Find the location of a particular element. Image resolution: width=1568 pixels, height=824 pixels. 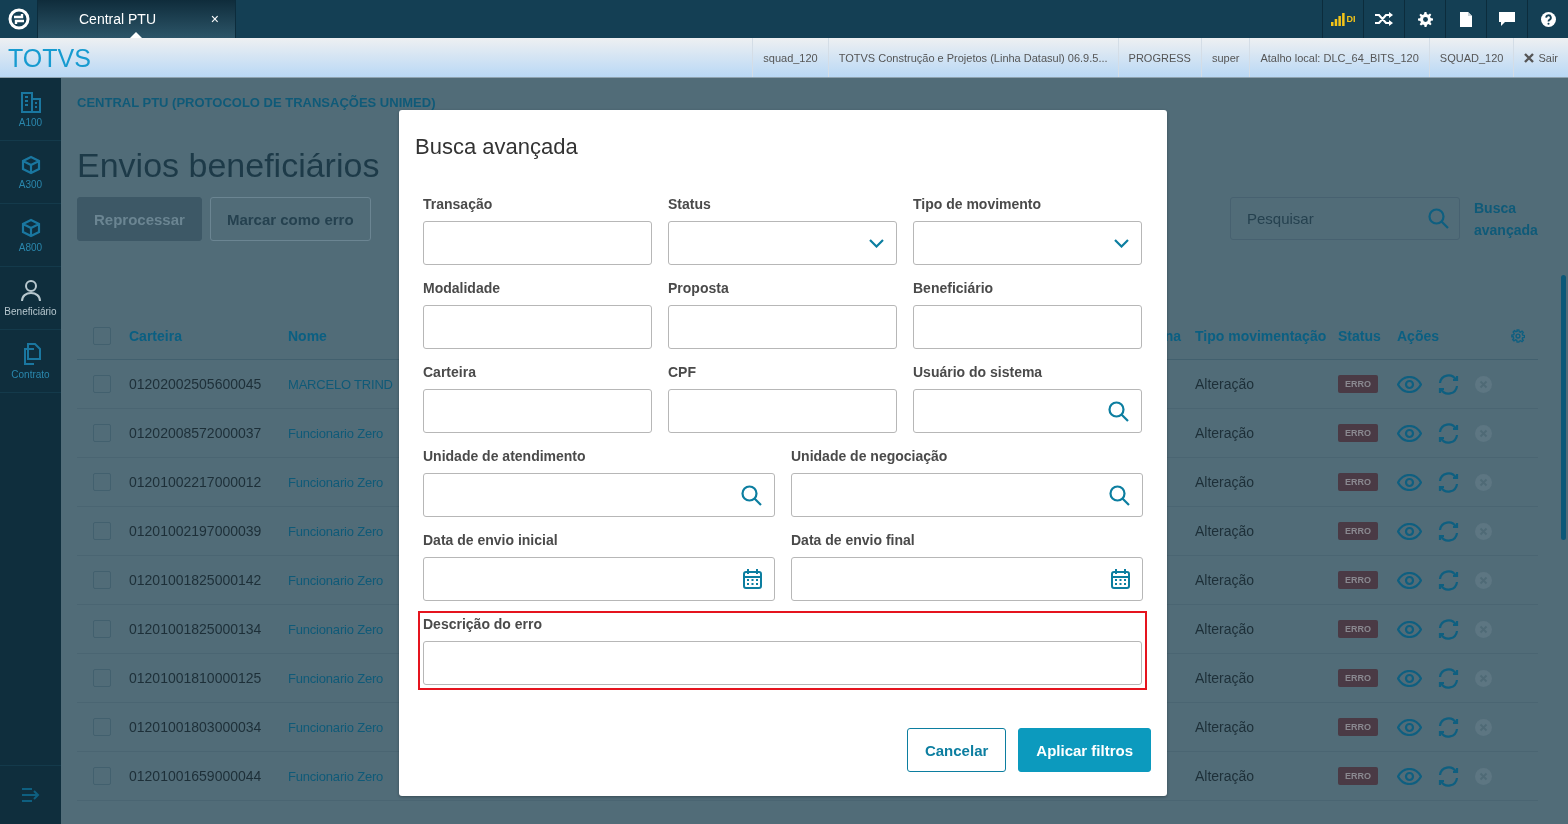

column-header: Tipo movimentação is located at coordinates (1261, 336).